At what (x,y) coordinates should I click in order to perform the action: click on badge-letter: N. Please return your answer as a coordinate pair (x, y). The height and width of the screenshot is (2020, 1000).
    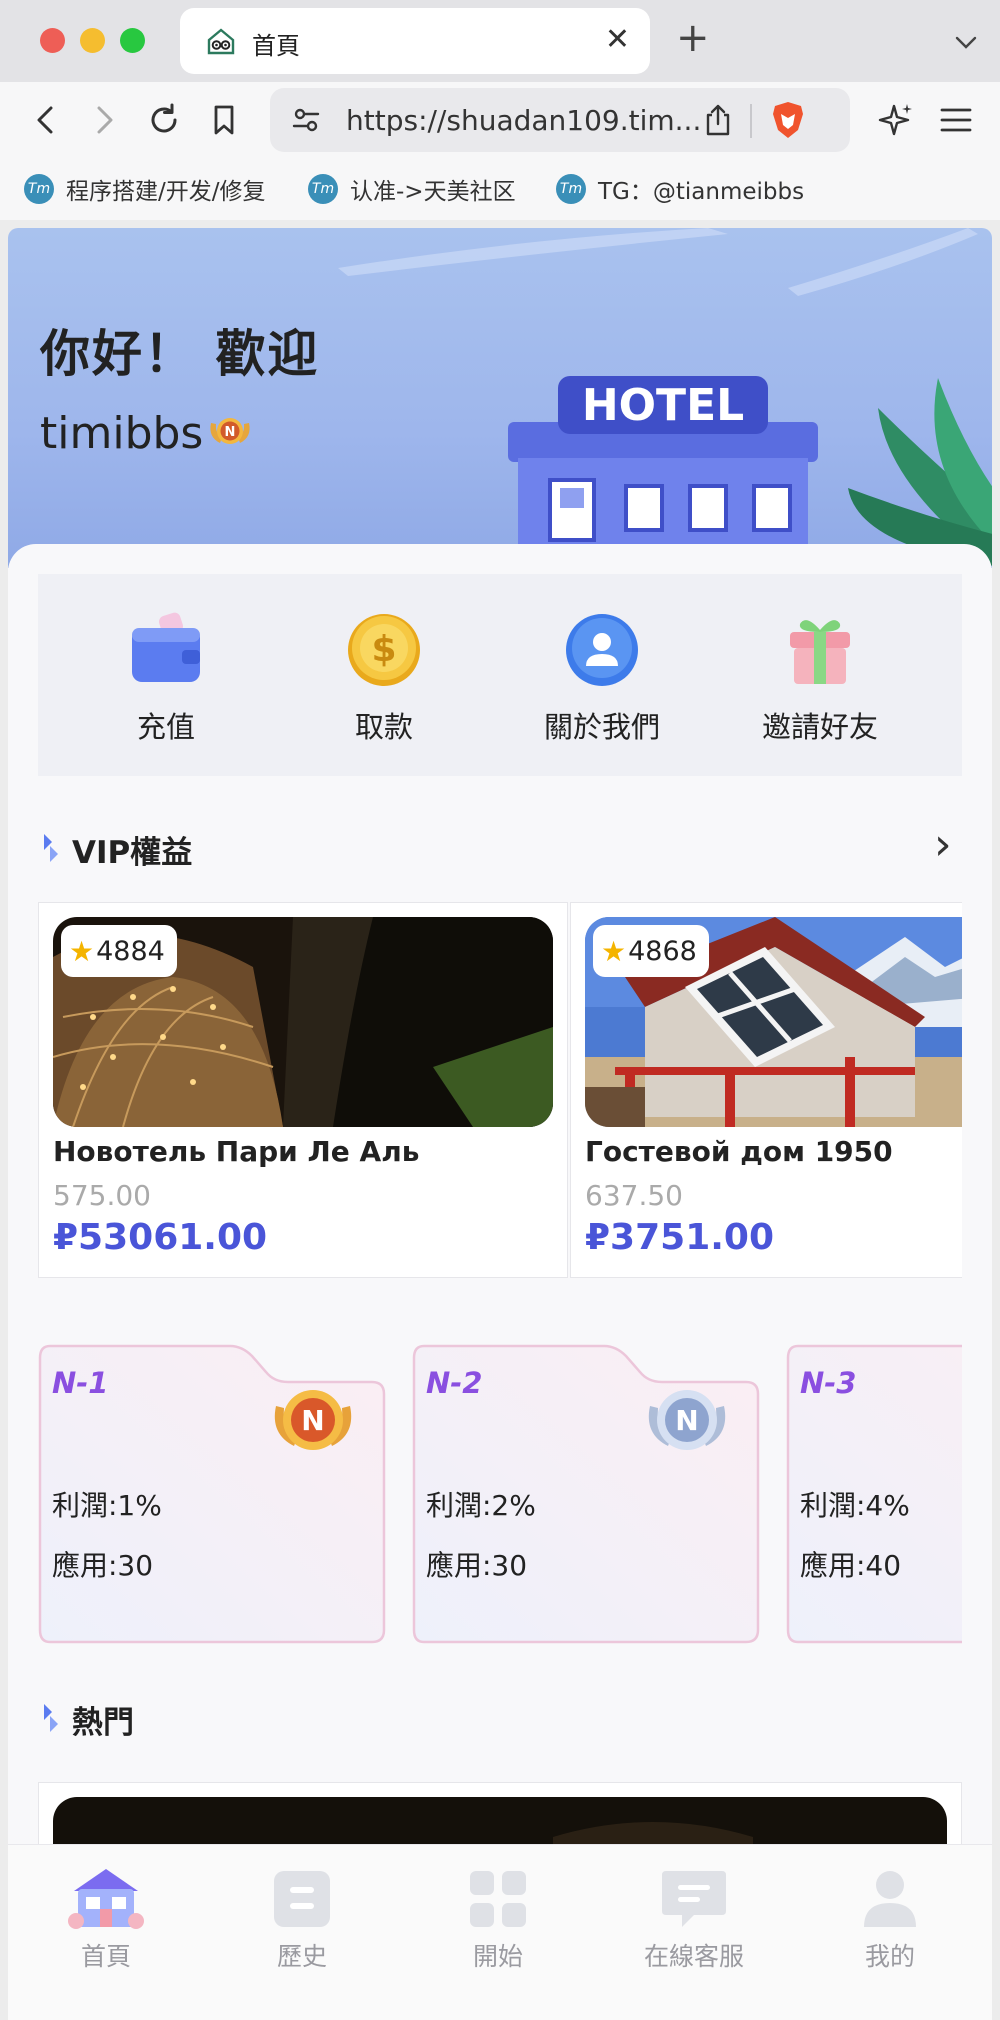
    Looking at the image, I should click on (230, 432).